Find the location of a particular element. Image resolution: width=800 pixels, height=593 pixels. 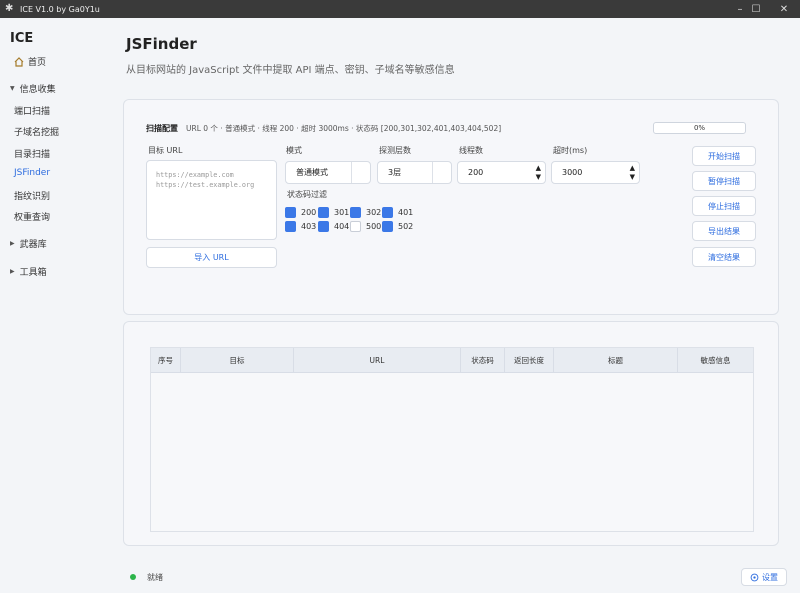

depth-label: 探测层数 is located at coordinates (395, 150).